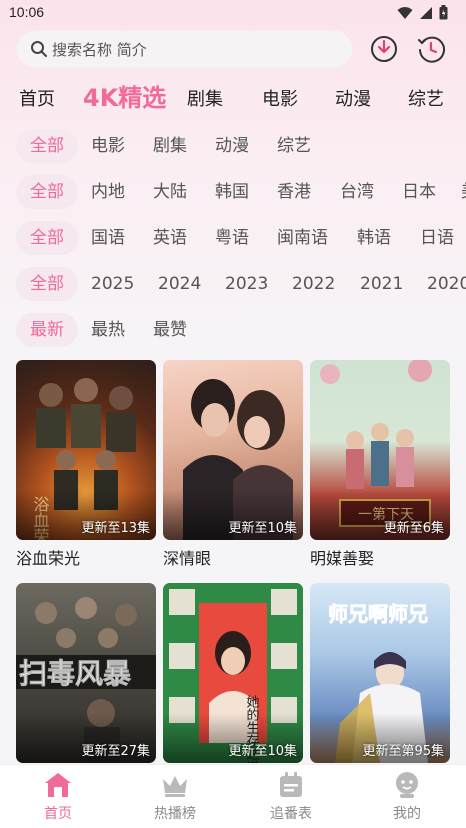  I want to click on crown-icon, so click(175, 786).